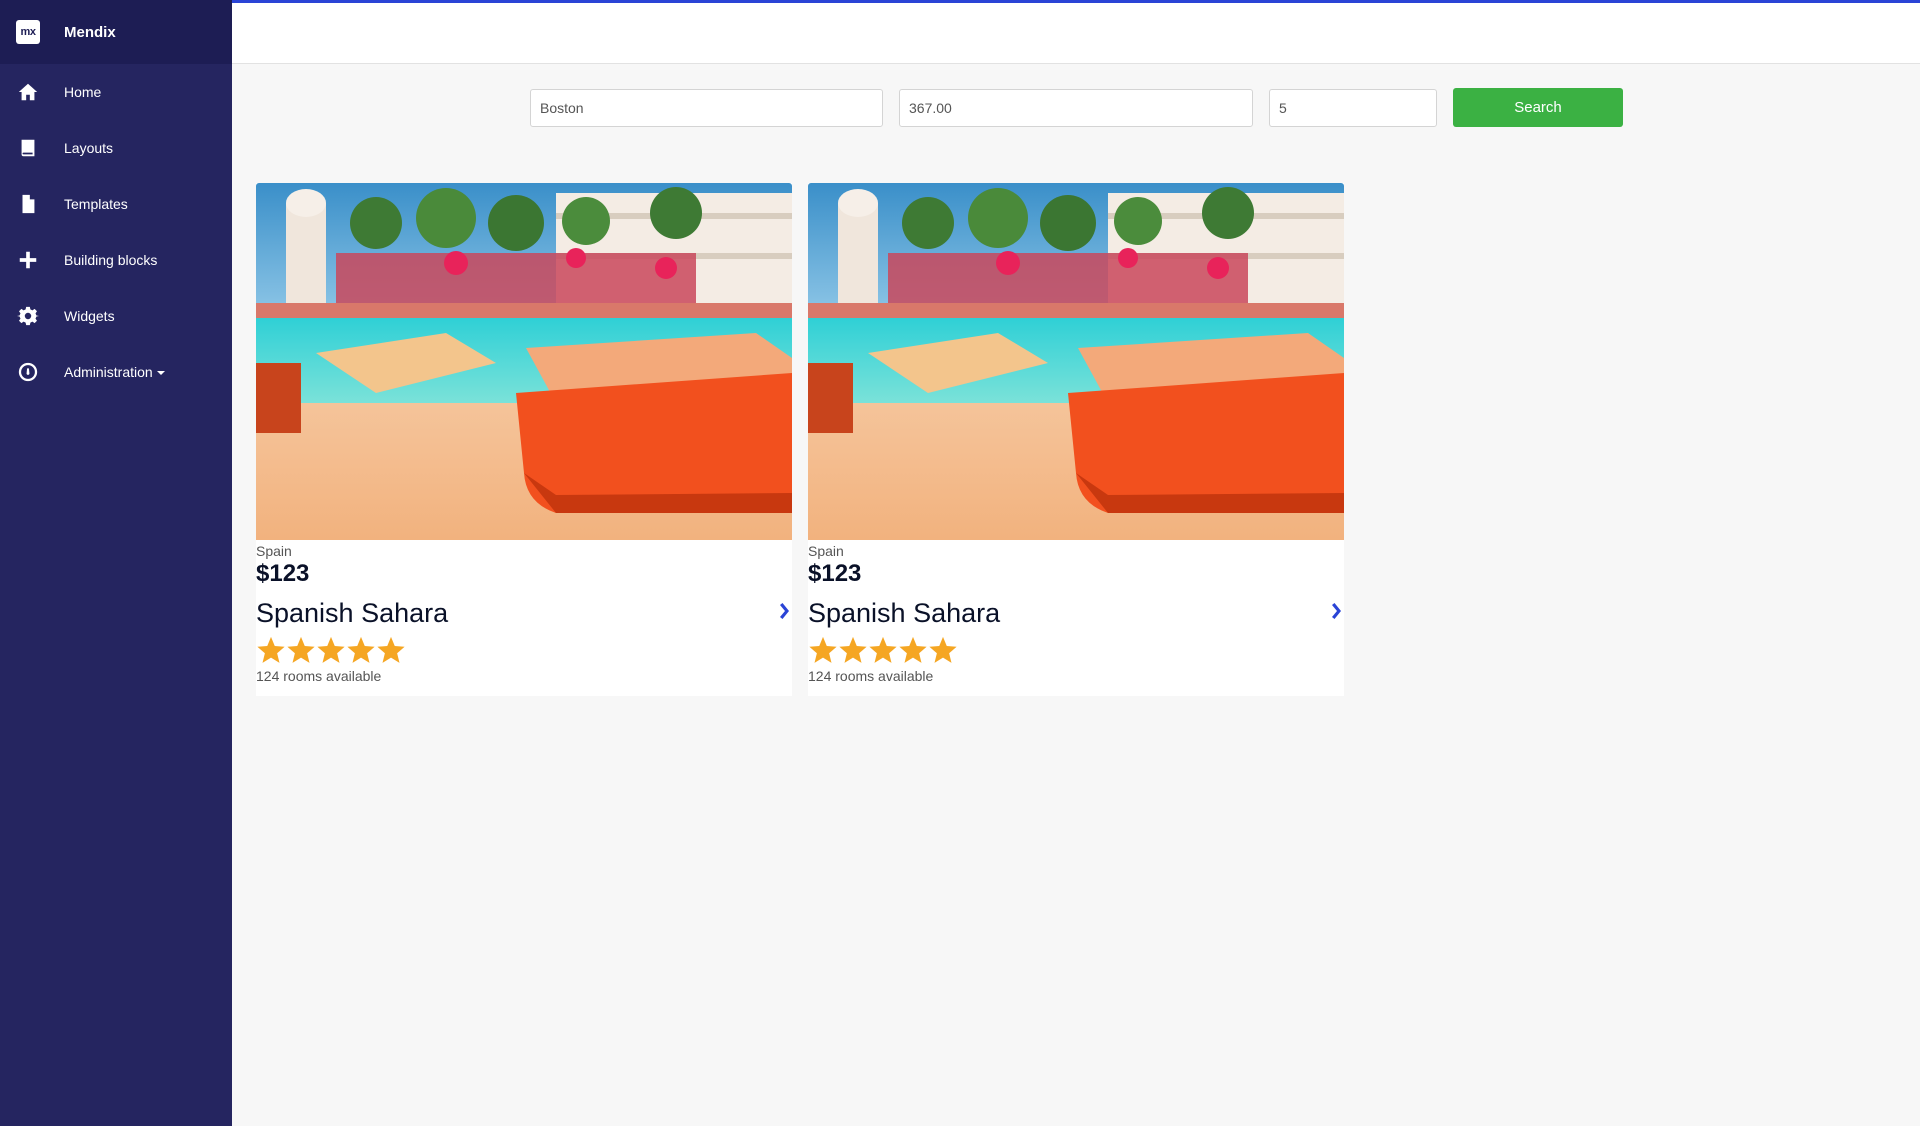  What do you see at coordinates (116, 92) in the screenshot?
I see `sidebar-item-home: Home` at bounding box center [116, 92].